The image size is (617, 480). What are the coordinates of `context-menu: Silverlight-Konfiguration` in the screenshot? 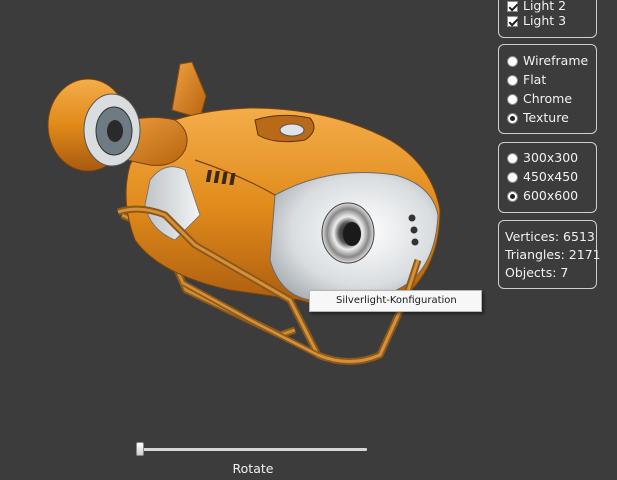 It's located at (395, 301).